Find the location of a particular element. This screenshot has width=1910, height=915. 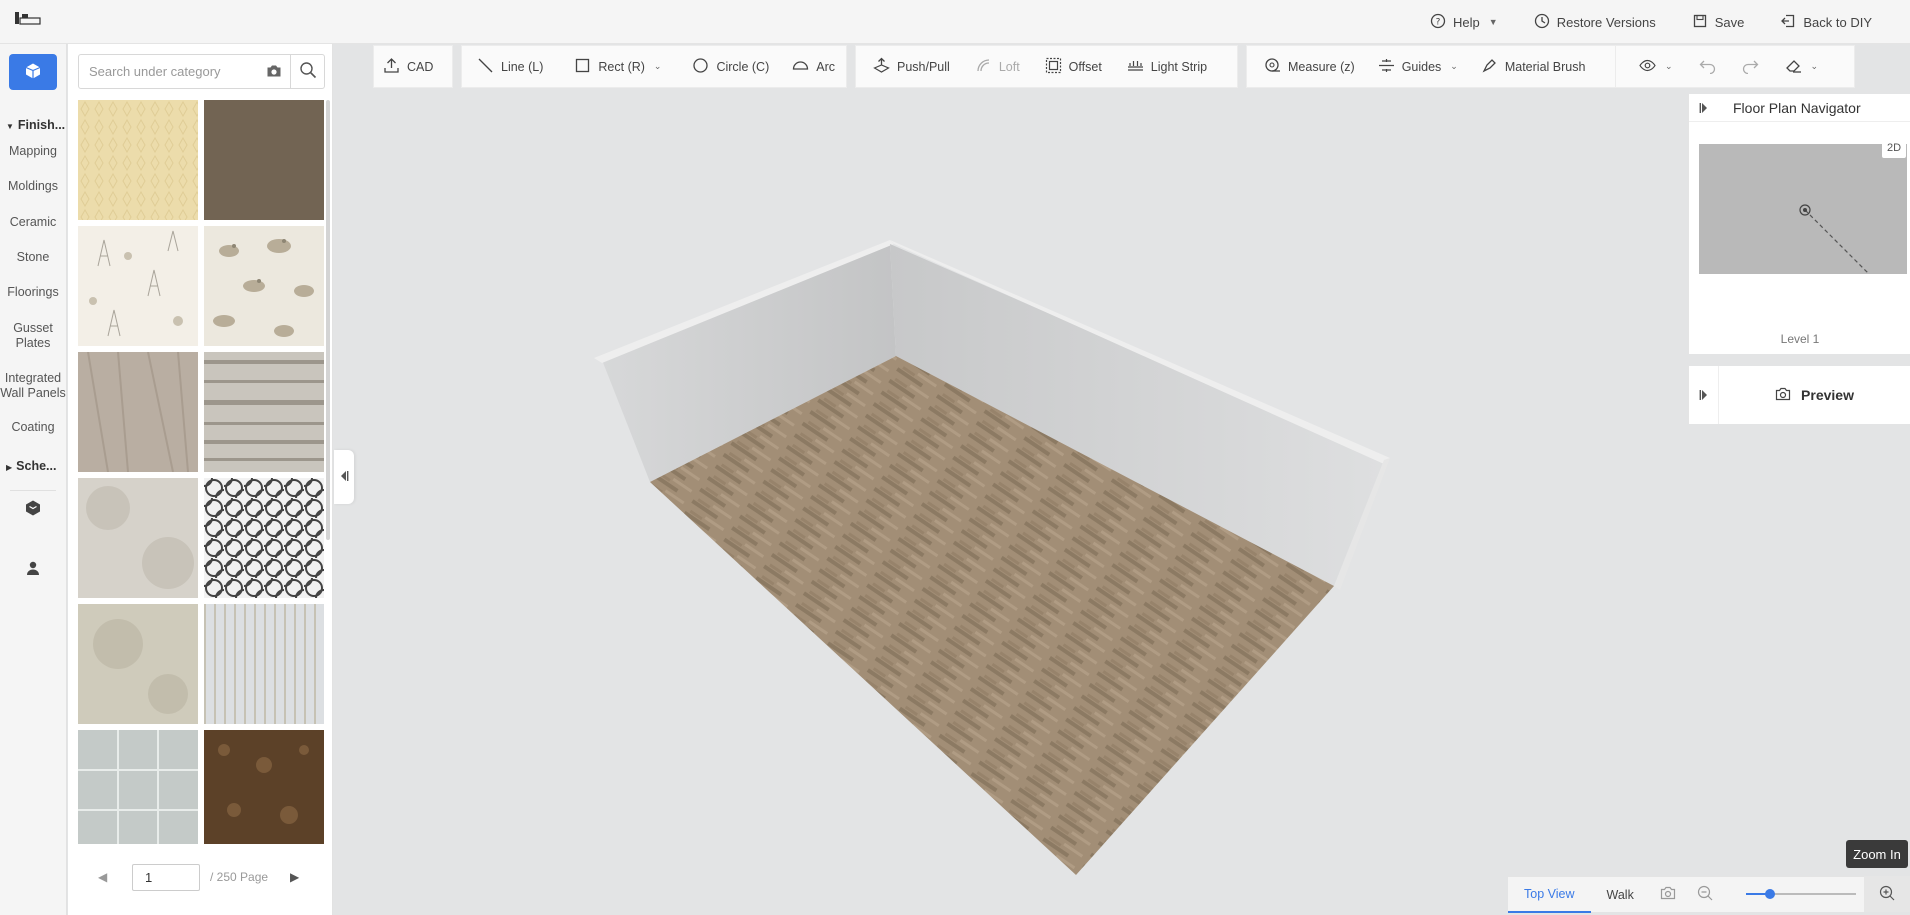

toolbar-group-cad: CAD is located at coordinates (413, 66).